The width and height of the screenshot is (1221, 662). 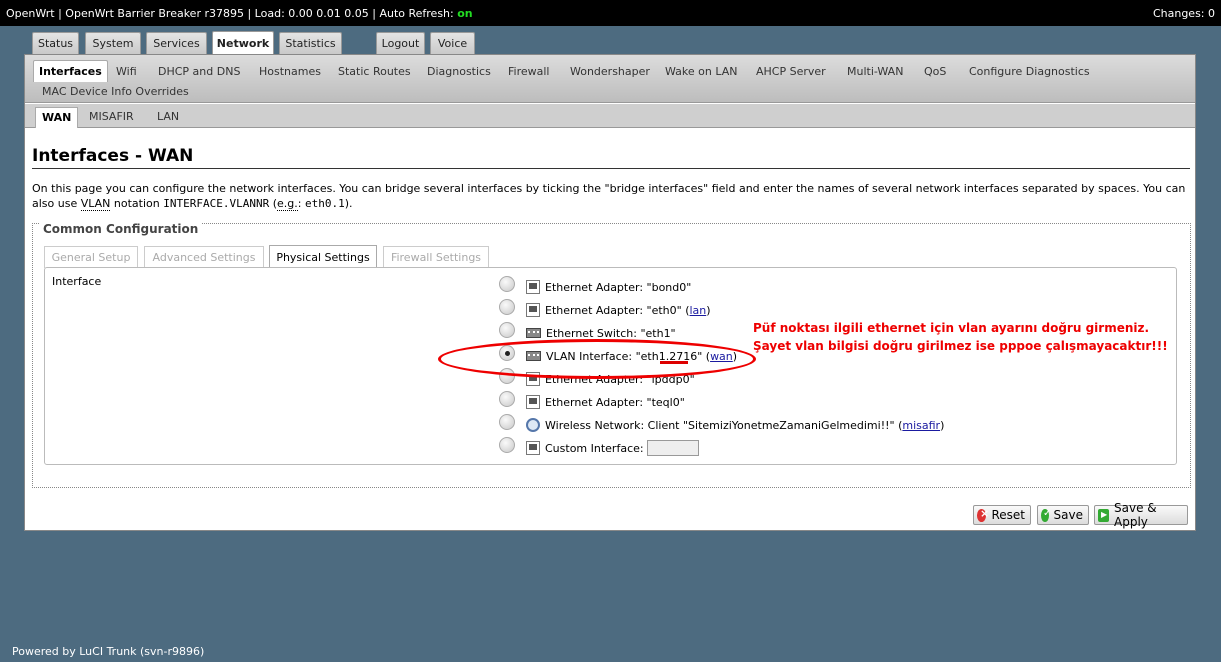 I want to click on radio-custom, so click(x=507, y=445).